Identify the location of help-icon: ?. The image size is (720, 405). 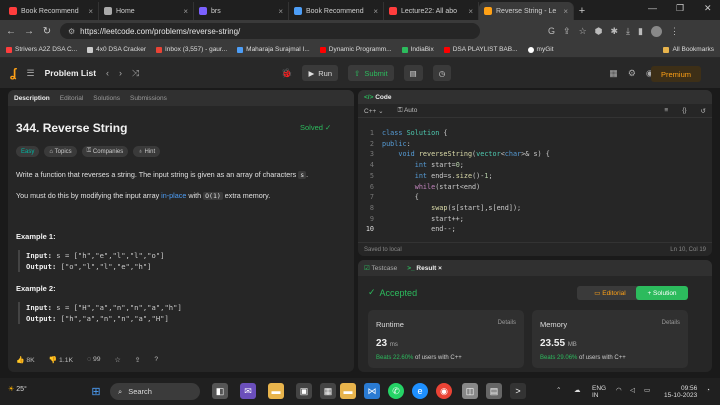
(156, 360).